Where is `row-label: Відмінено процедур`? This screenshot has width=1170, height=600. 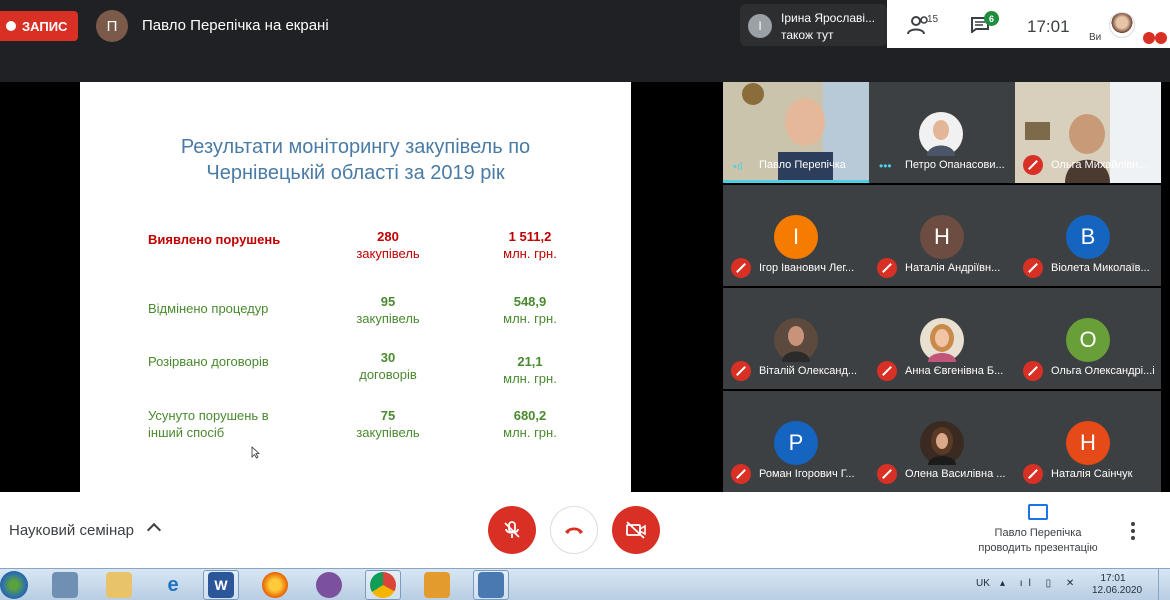 row-label: Відмінено процедур is located at coordinates (208, 308).